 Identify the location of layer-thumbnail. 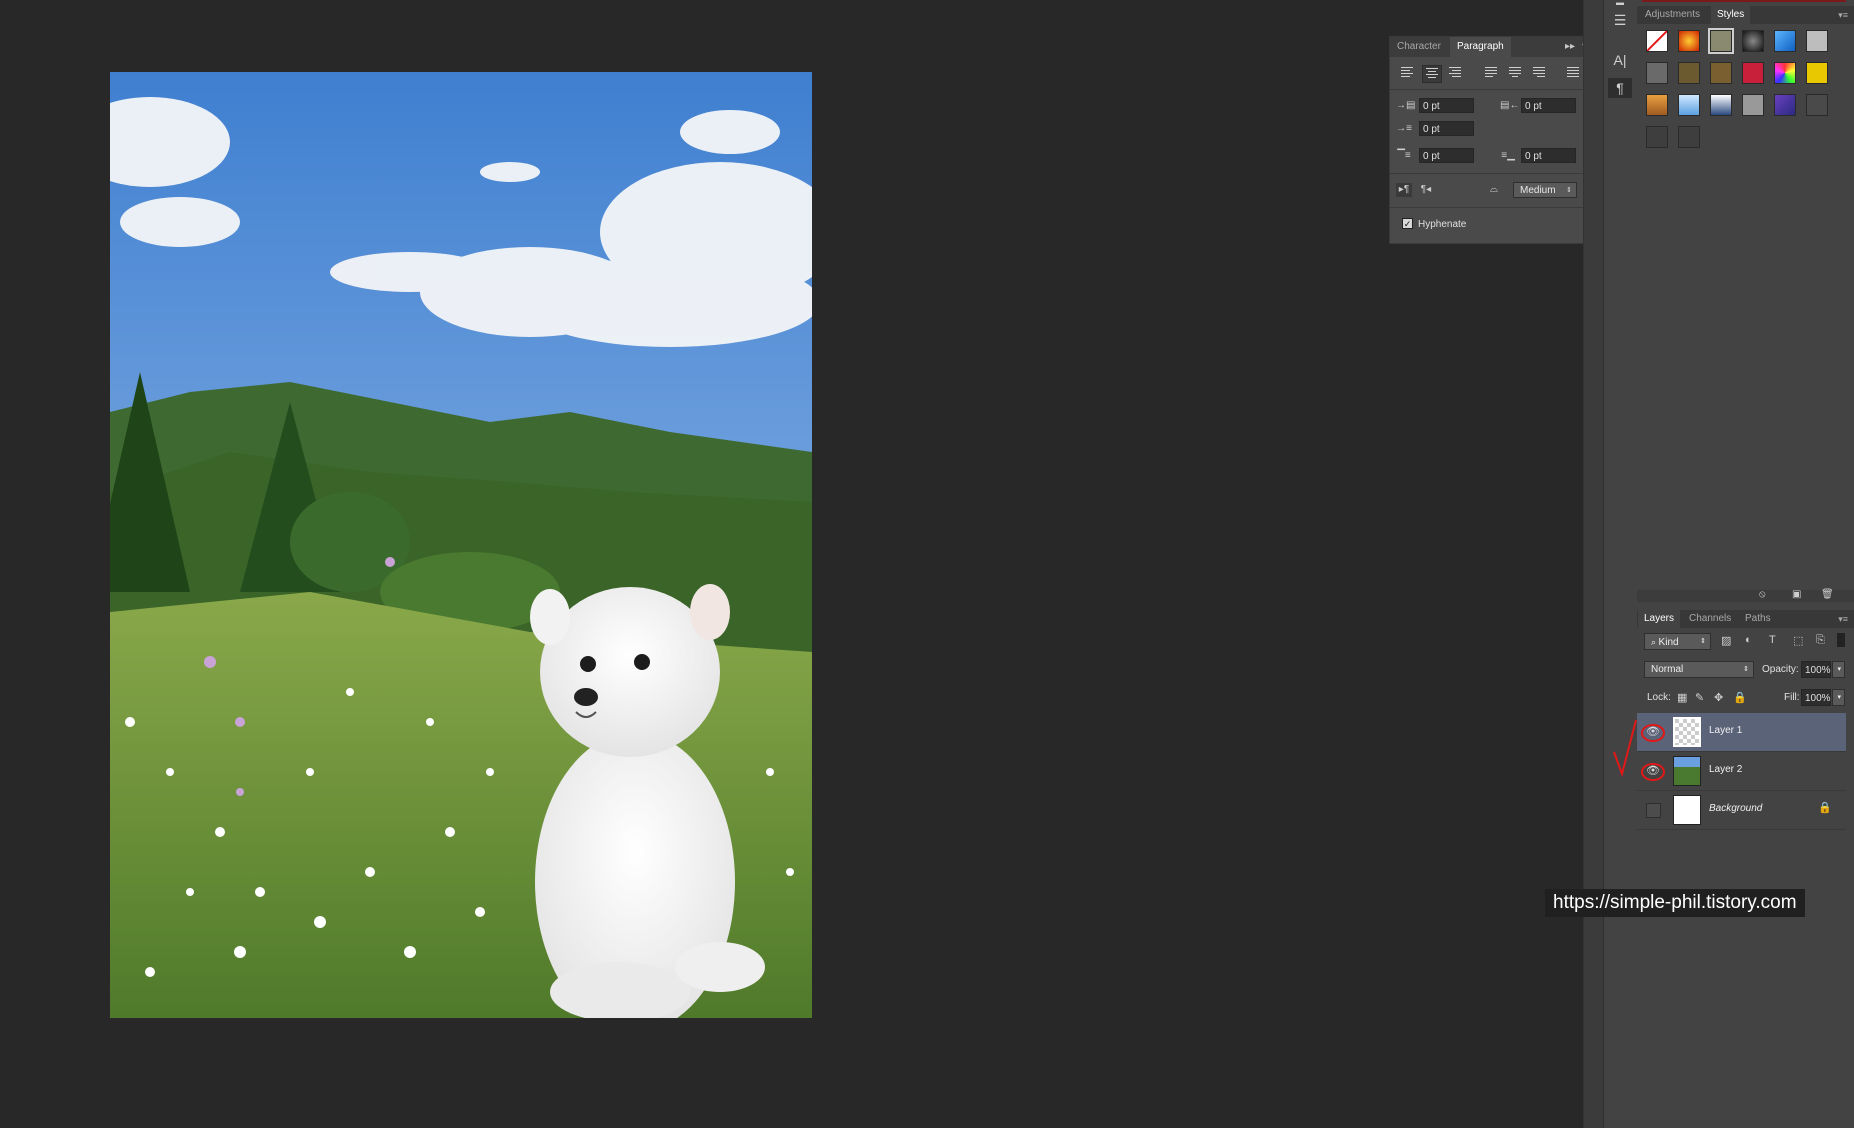
(1687, 732).